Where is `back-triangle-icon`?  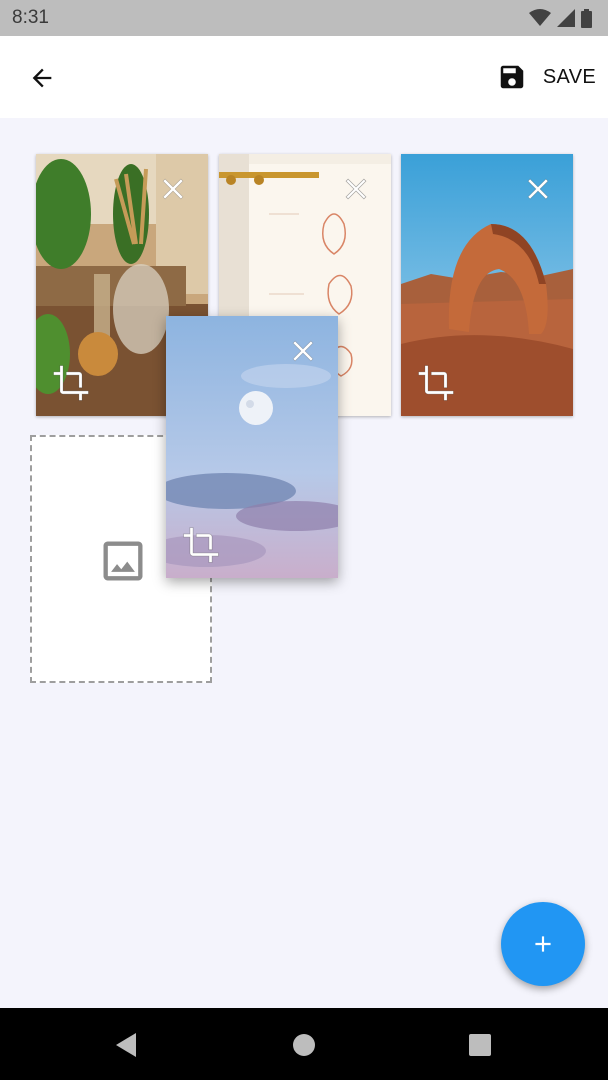 back-triangle-icon is located at coordinates (127, 1045).